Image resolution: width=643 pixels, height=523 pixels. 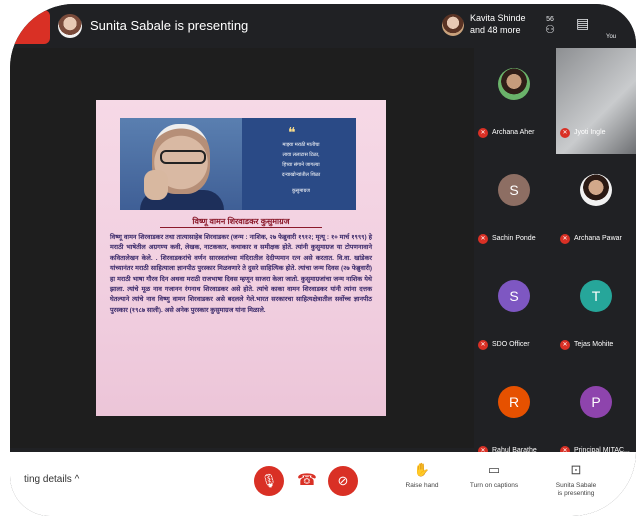 I want to click on slide-title: विष्णू वामन शिरवाडकर कुसुमाग्रज, so click(x=241, y=221).